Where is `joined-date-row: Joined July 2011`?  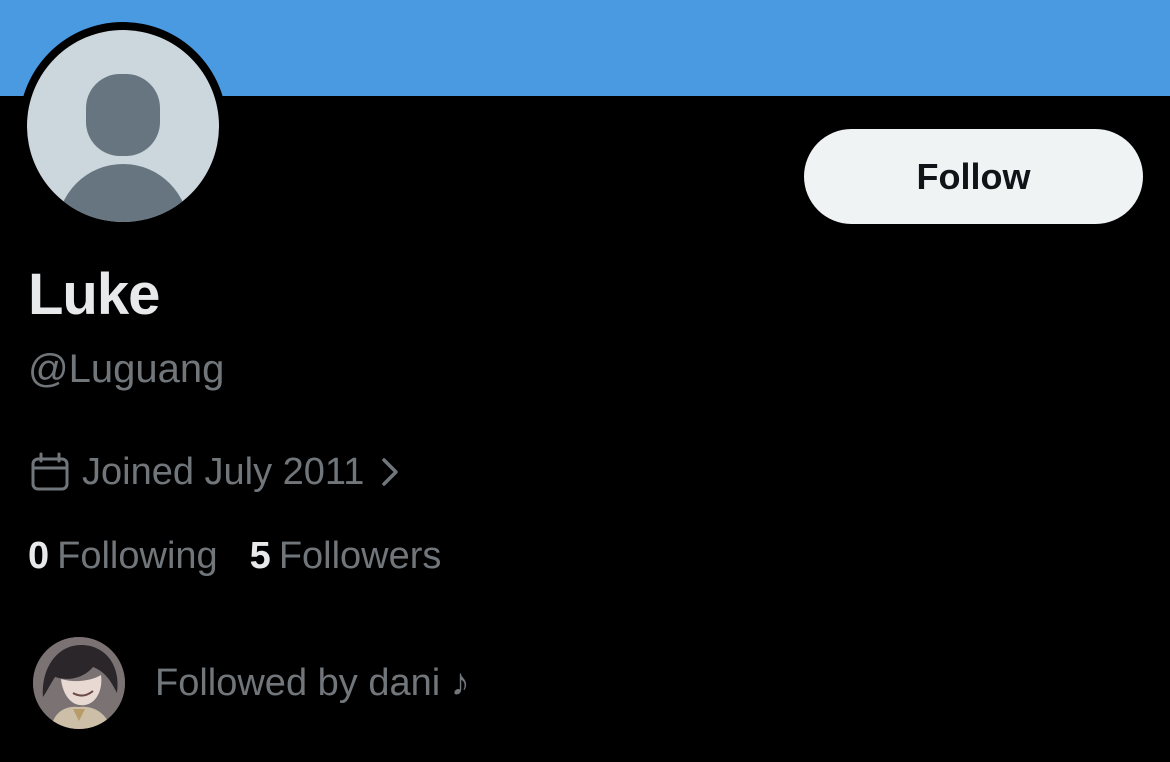 joined-date-row: Joined July 2011 is located at coordinates (215, 472).